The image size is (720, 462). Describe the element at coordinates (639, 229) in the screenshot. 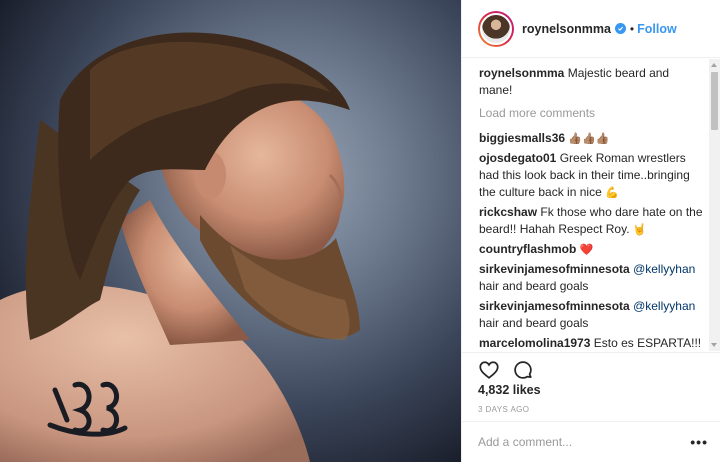

I see `comment-emoji: 🤘` at that location.